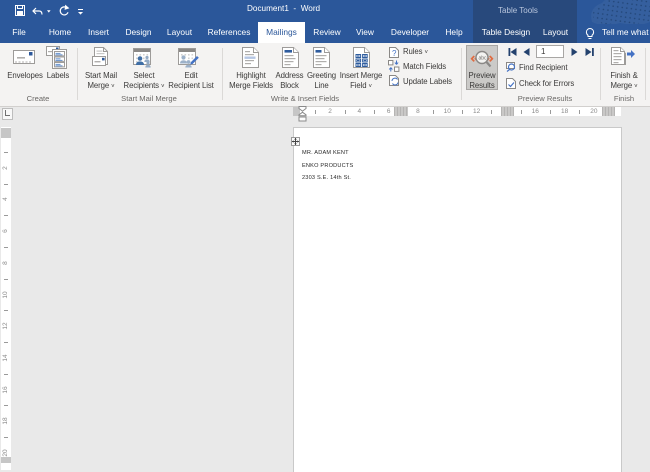 The width and height of the screenshot is (650, 472). Describe the element at coordinates (483, 59) in the screenshot. I see `svg-text: abc` at that location.